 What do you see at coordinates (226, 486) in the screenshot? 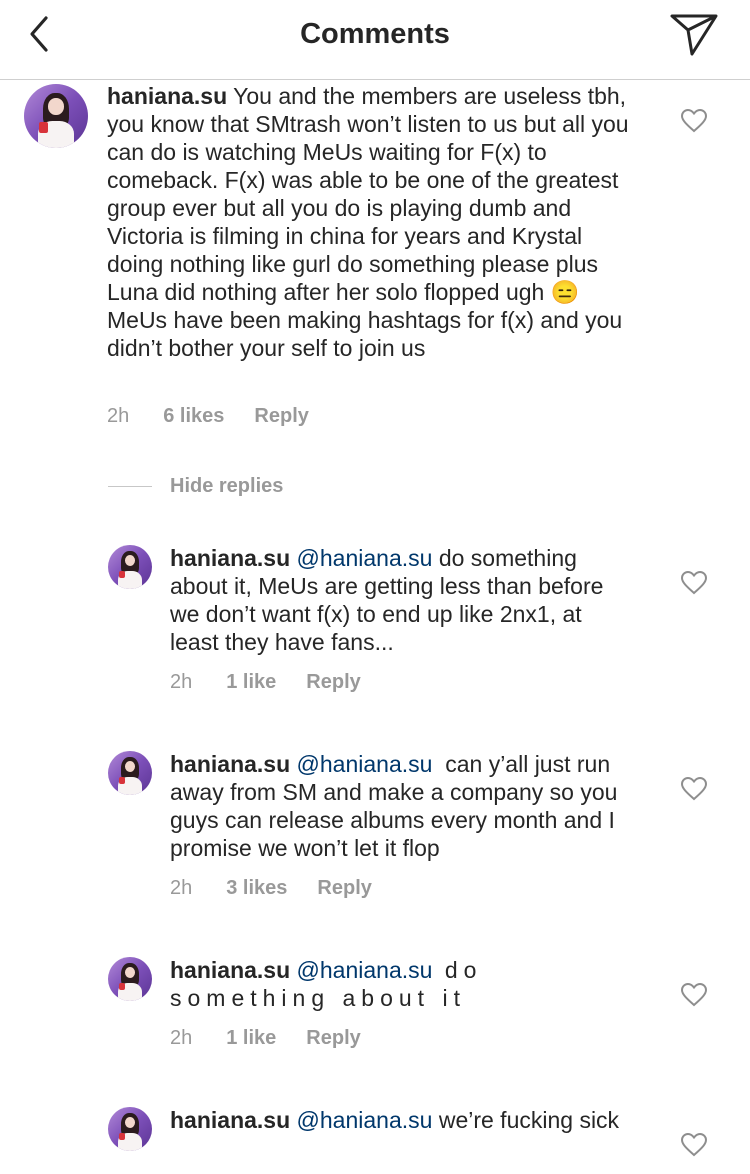
I see `hide-replies-button: Hide replies` at bounding box center [226, 486].